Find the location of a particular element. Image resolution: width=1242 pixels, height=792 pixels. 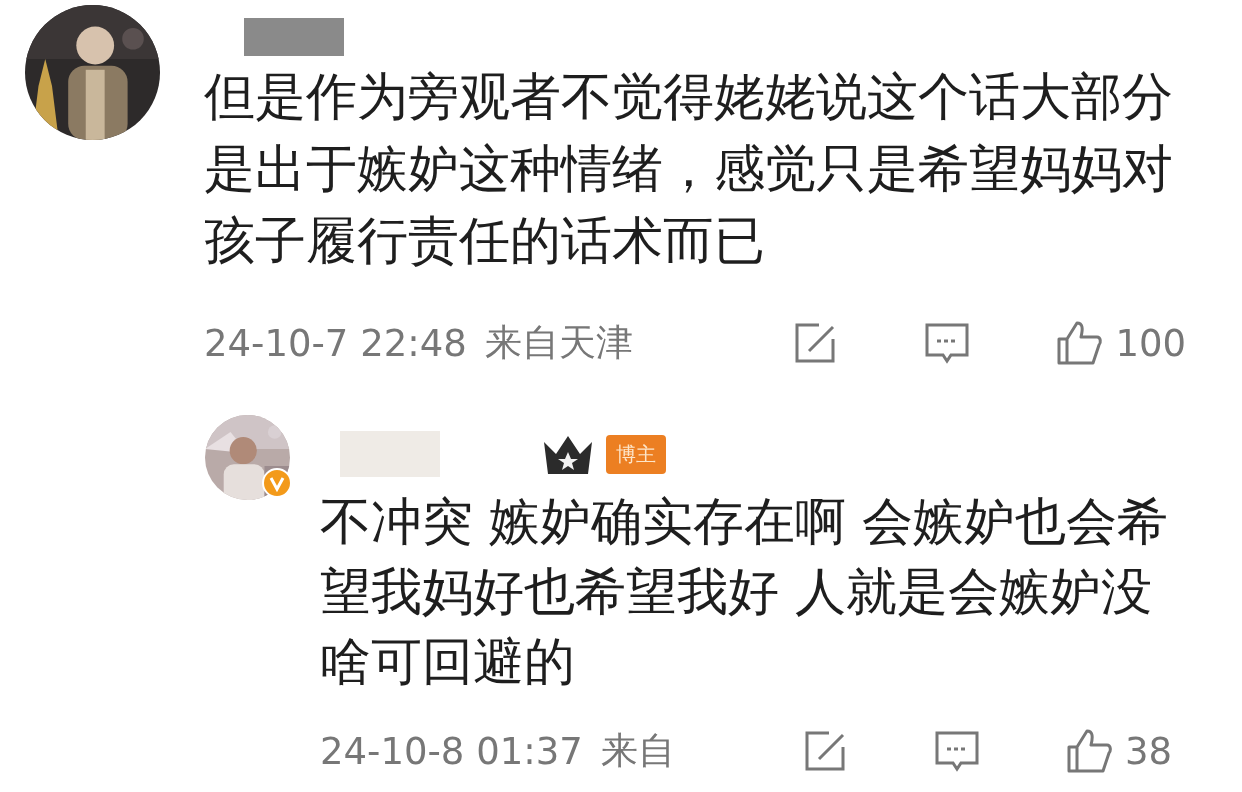

comment-location: 来自 is located at coordinates (638, 751).